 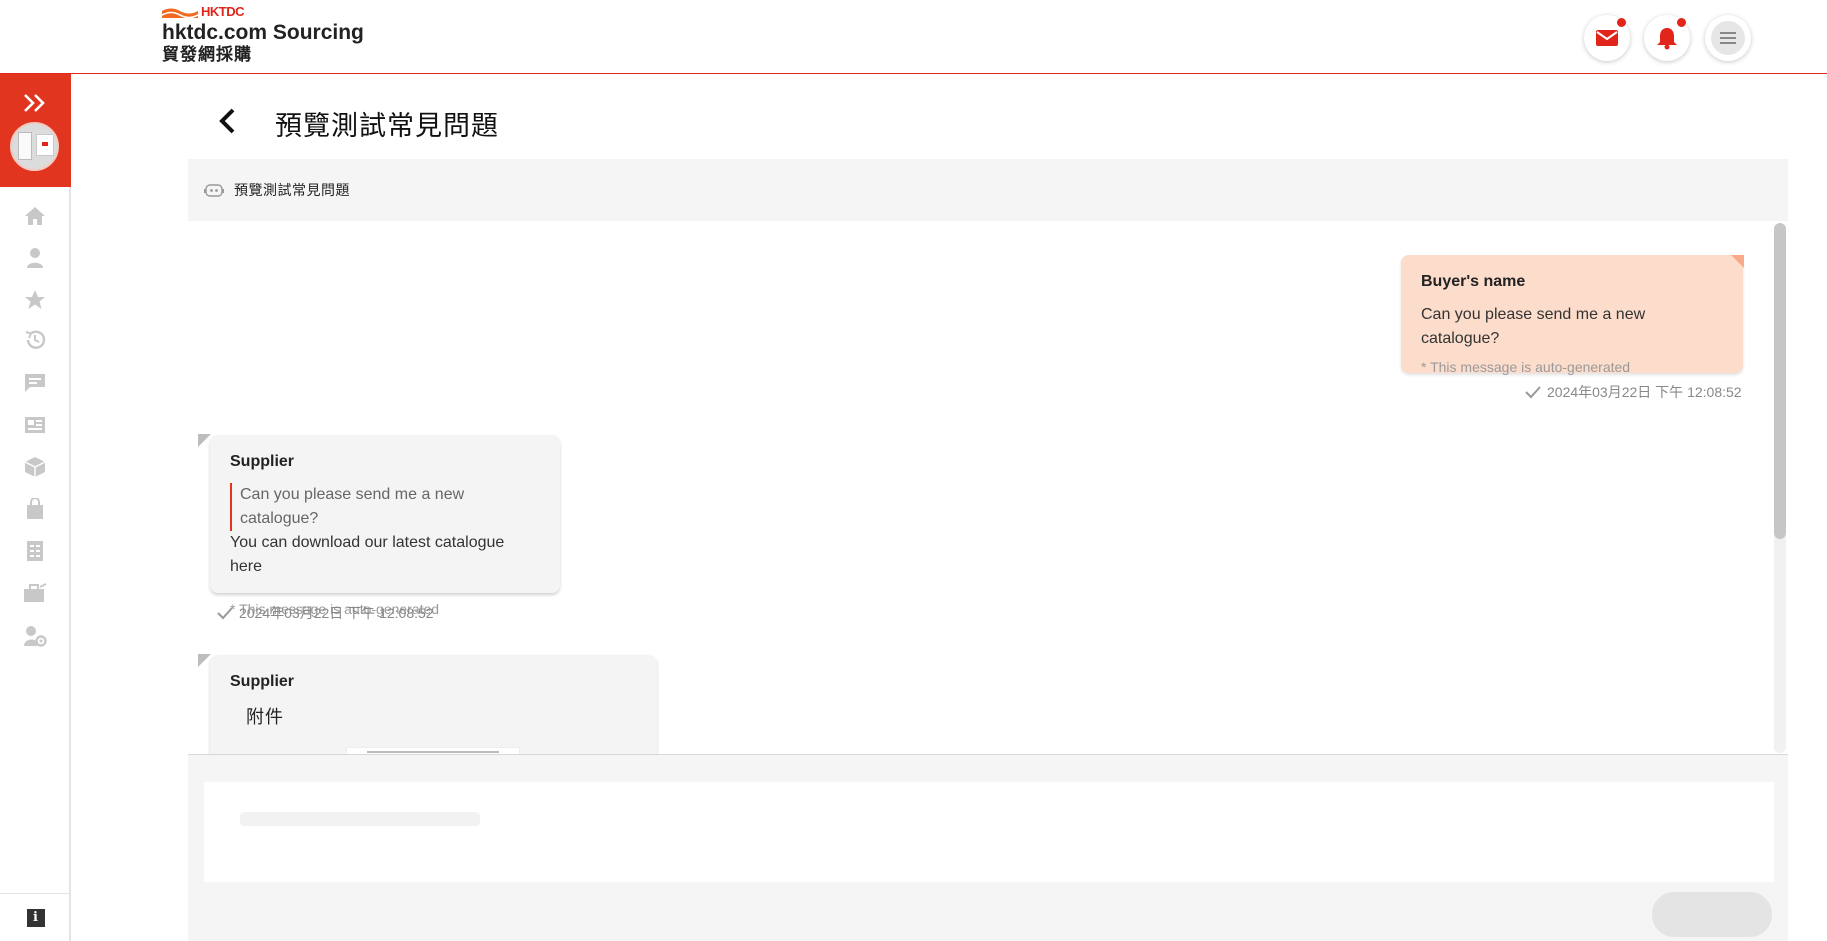 I want to click on left-sidebar: i, so click(x=35, y=507).